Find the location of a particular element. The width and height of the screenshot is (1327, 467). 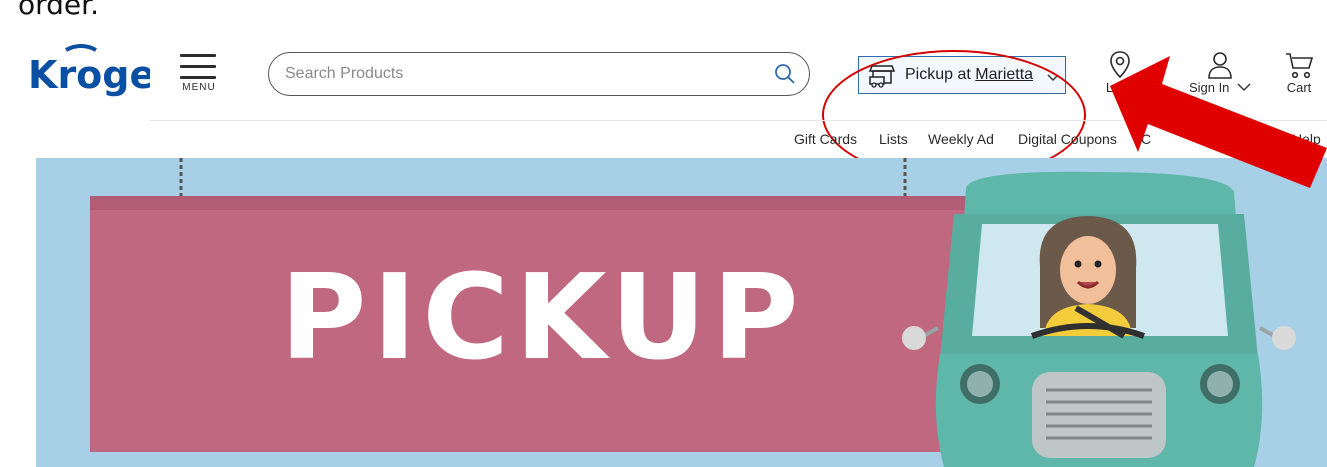

pickup-store-icon is located at coordinates (882, 75).